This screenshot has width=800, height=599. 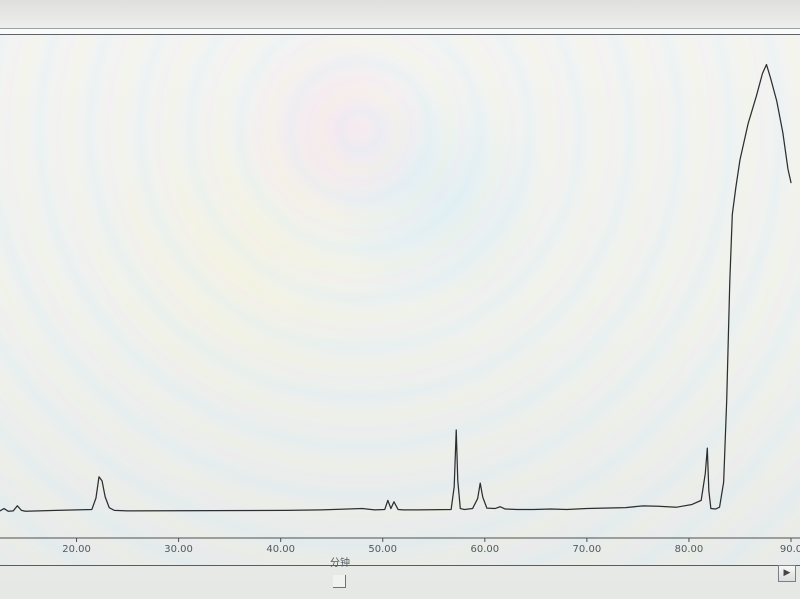 I want to click on x-axis-tick-label: 40.00, so click(x=280, y=549).